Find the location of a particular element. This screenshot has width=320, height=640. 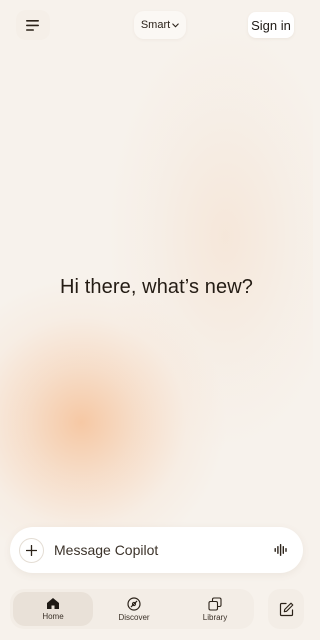

message-composer is located at coordinates (156, 550).